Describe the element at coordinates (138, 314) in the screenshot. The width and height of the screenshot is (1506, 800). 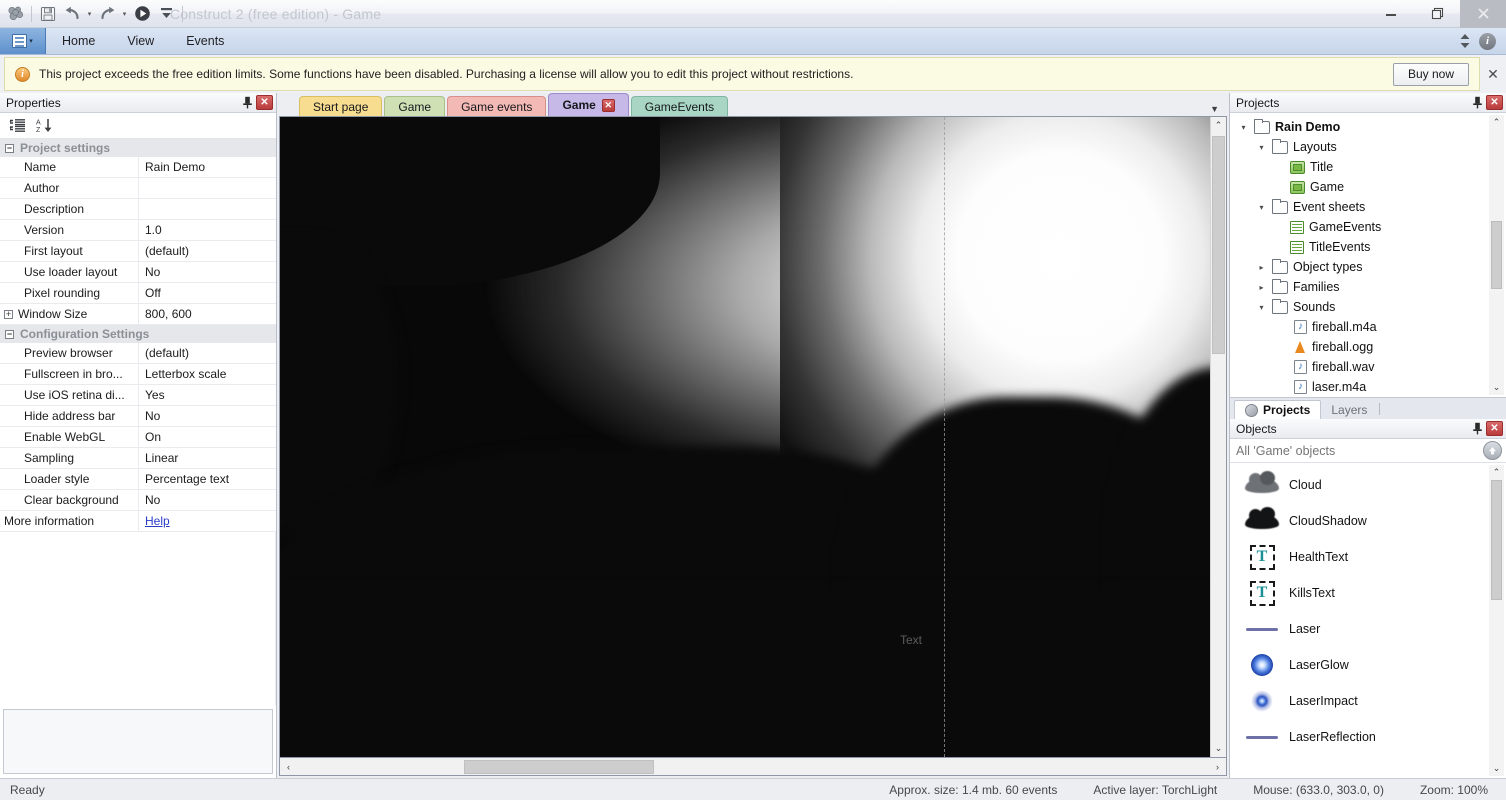
I see `property-row-window-size: + Window Size 800, 600` at that location.